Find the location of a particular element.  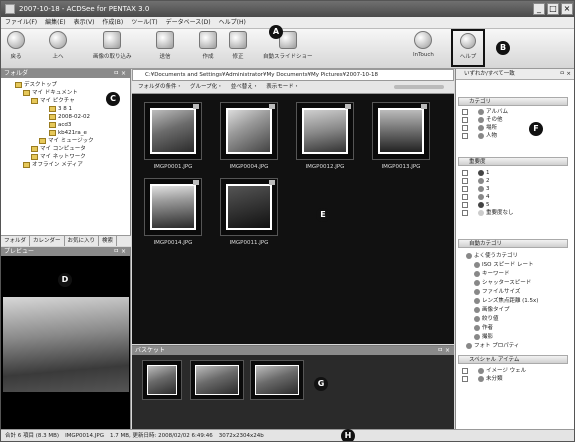

close-button: × is located at coordinates (567, 9).